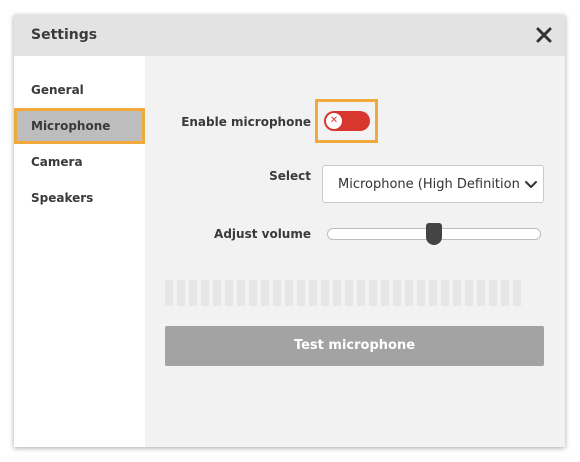  I want to click on volume-slider, so click(434, 234).